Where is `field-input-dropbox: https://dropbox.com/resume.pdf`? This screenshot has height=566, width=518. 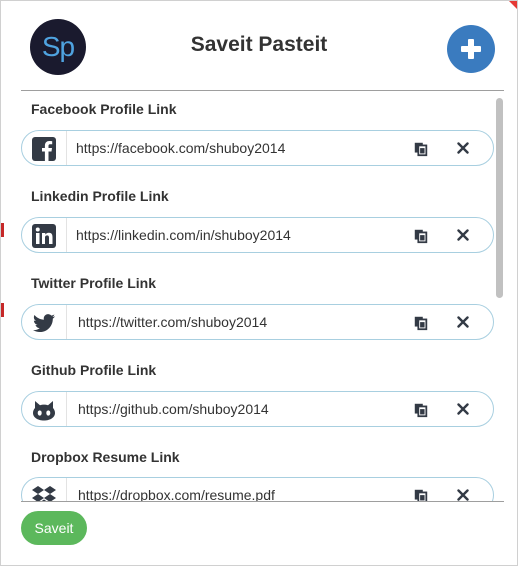 field-input-dropbox: https://dropbox.com/resume.pdf is located at coordinates (257, 489).